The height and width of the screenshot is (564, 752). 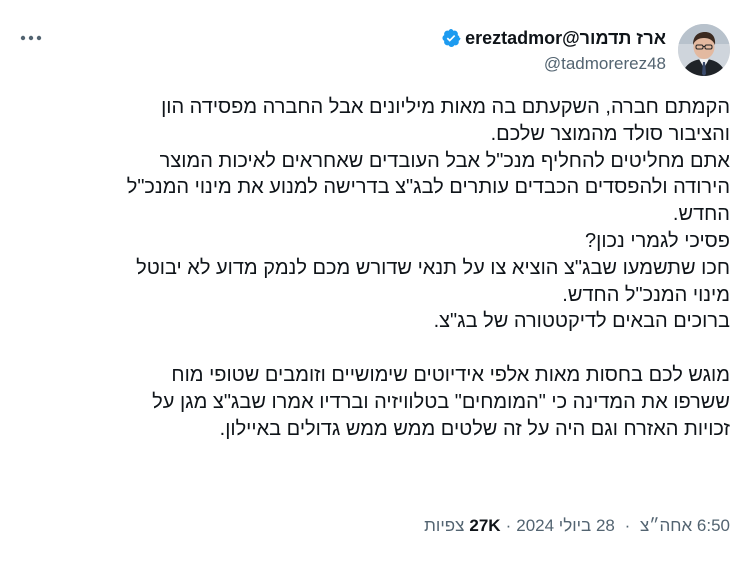 I want to click on tweet-date: 28 ביולי 2024, so click(x=565, y=525).